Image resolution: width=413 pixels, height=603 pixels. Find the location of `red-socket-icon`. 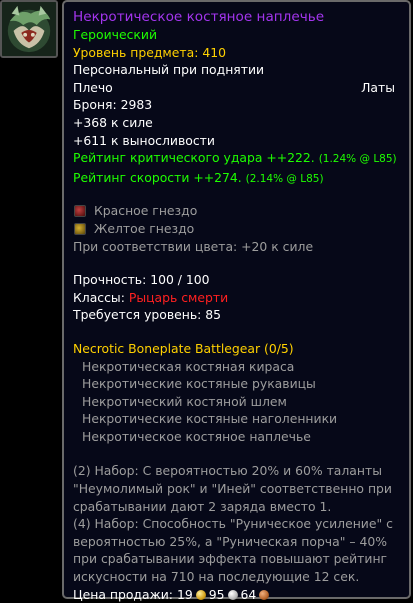

red-socket-icon is located at coordinates (80, 211).